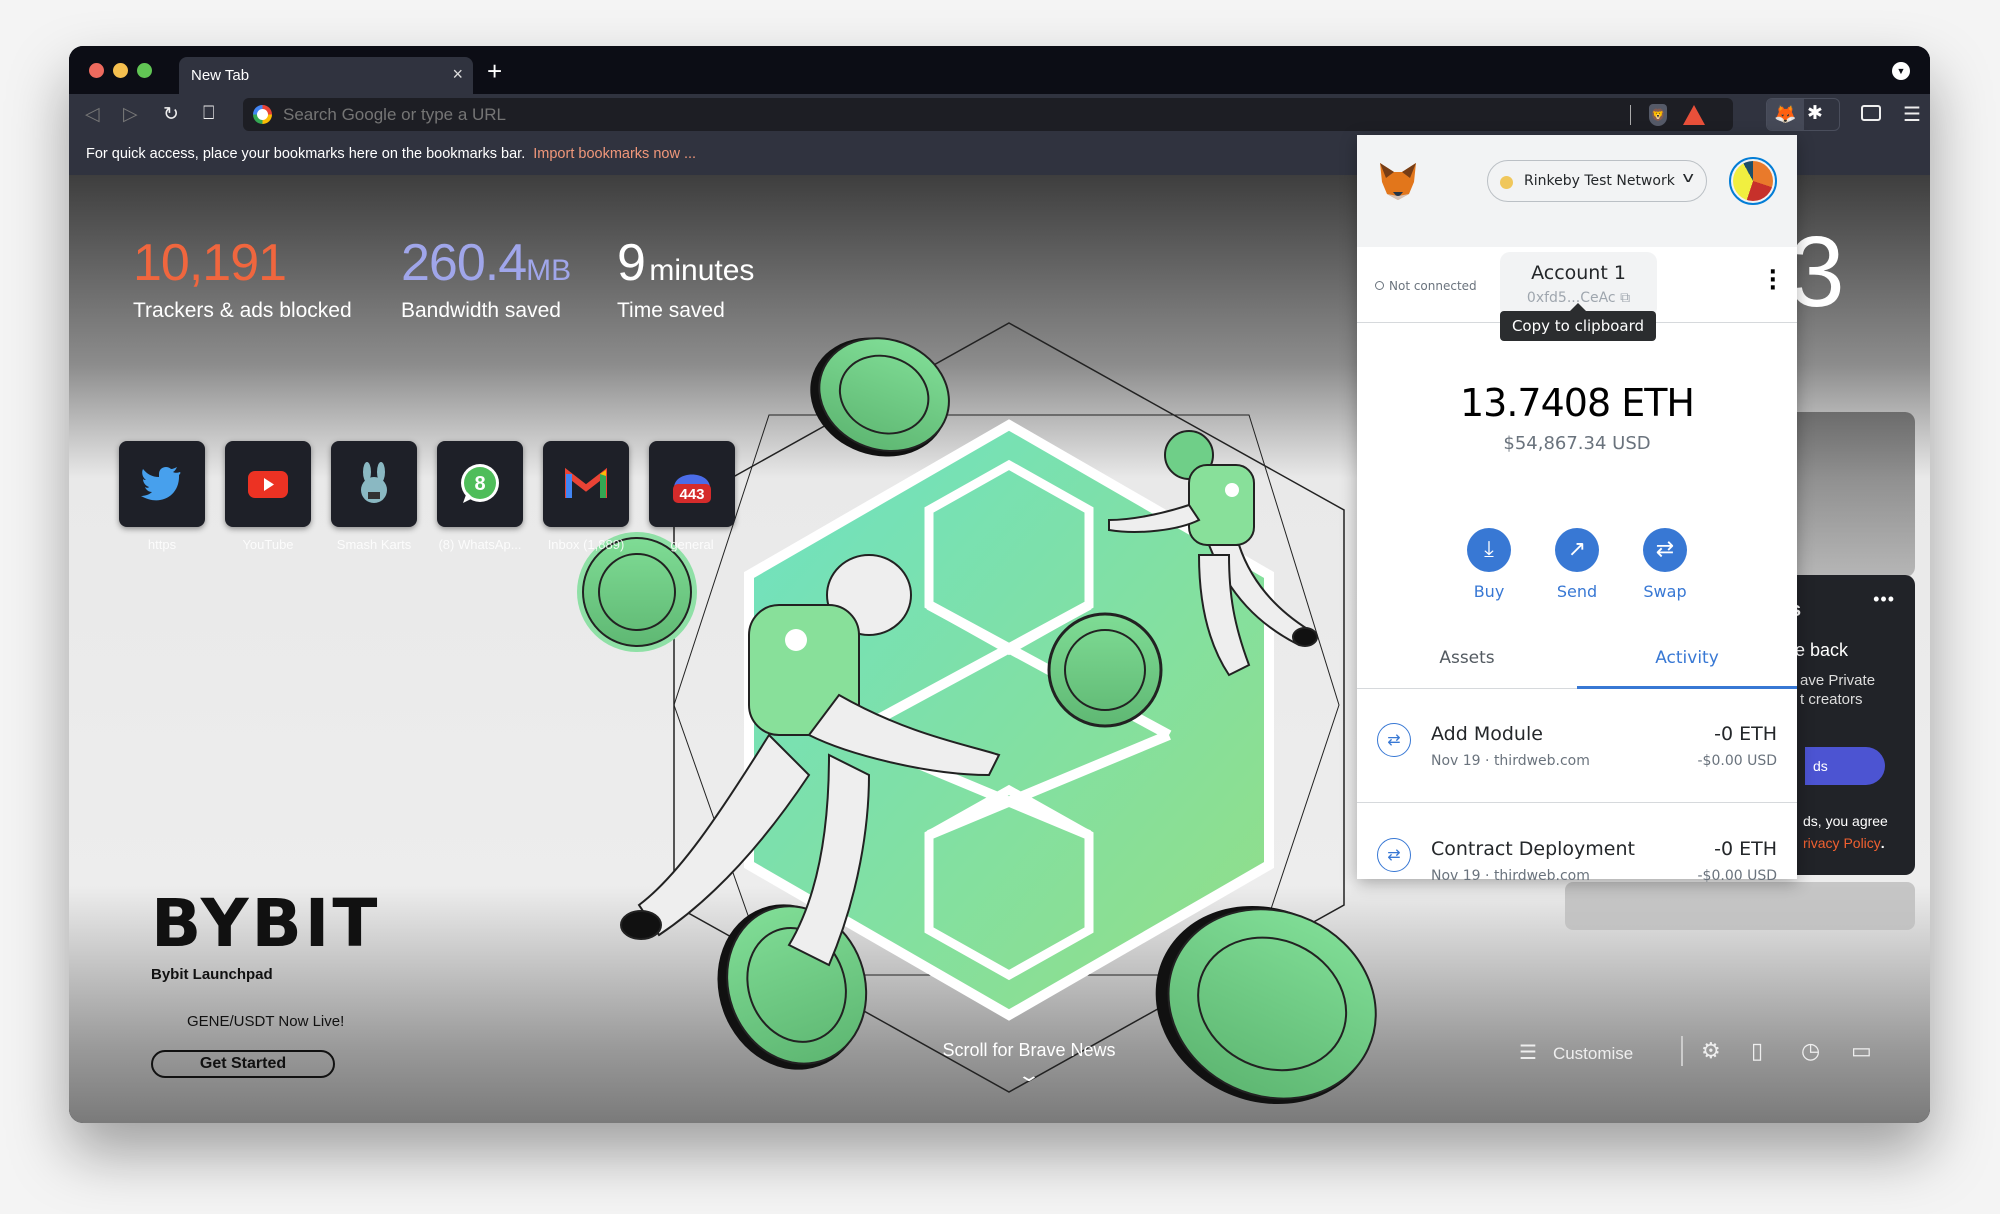 This screenshot has height=1214, width=2000. Describe the element at coordinates (92, 114) in the screenshot. I see `back-icon: ◁` at that location.